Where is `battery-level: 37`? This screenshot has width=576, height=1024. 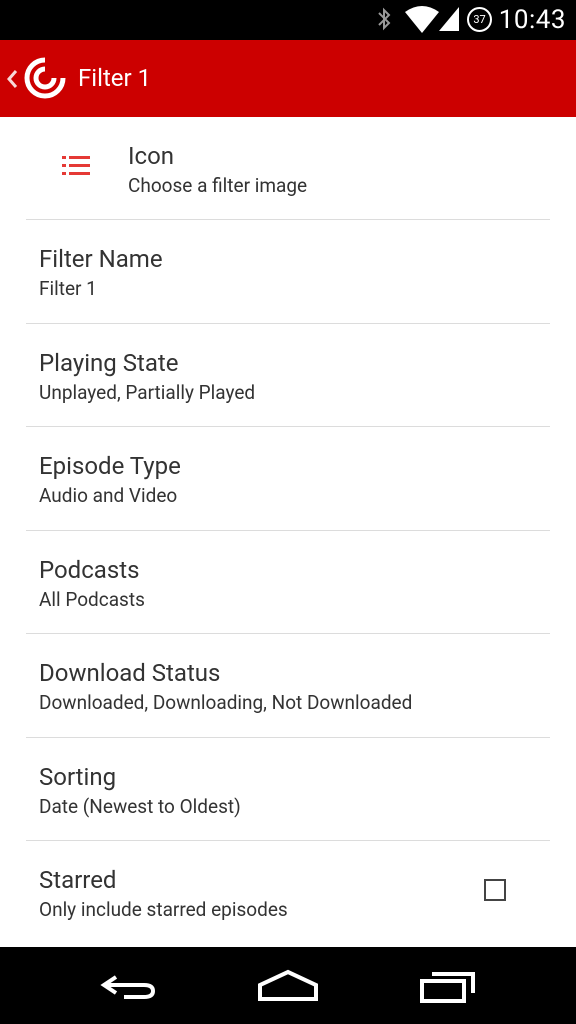 battery-level: 37 is located at coordinates (479, 19).